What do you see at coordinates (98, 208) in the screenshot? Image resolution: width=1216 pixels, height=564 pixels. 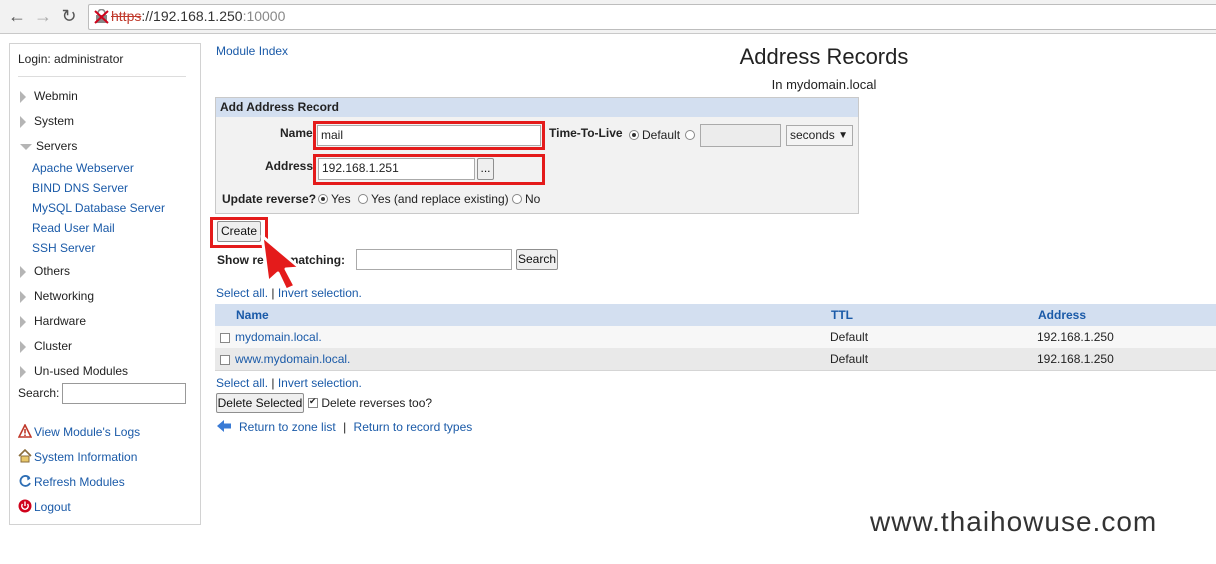 I see `sidebar-item-mysql: MySQL Database Server` at bounding box center [98, 208].